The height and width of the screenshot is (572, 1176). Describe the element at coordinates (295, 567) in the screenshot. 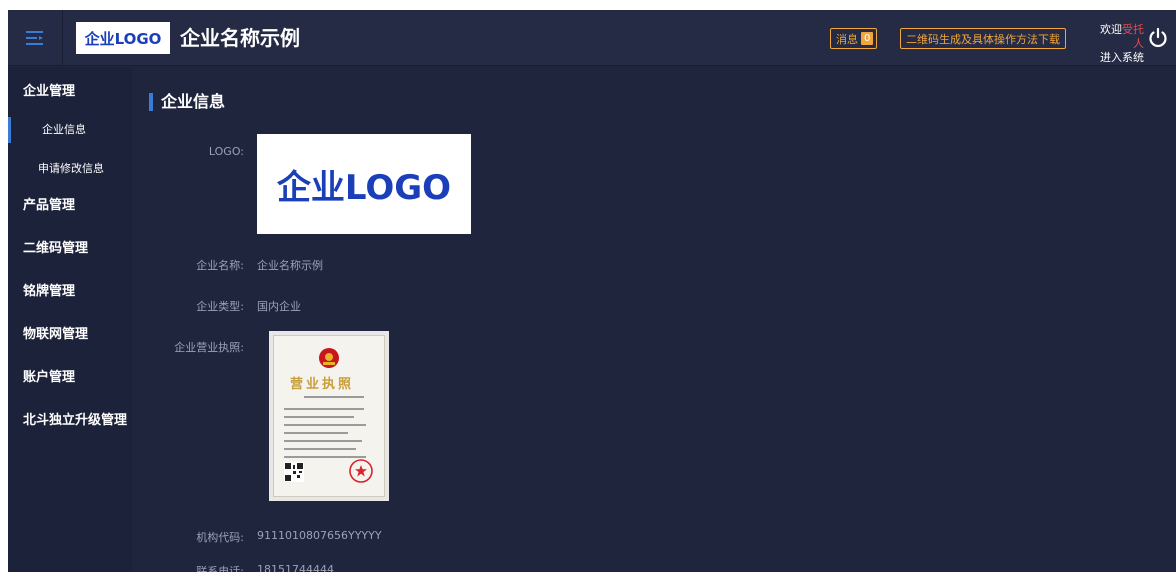

I see `phone-value: 18151744444` at that location.